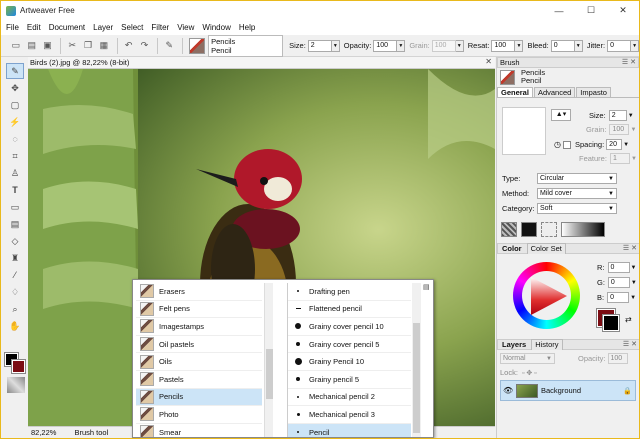 Image resolution: width=640 pixels, height=439 pixels. I want to click on g-input: 0, so click(618, 282).